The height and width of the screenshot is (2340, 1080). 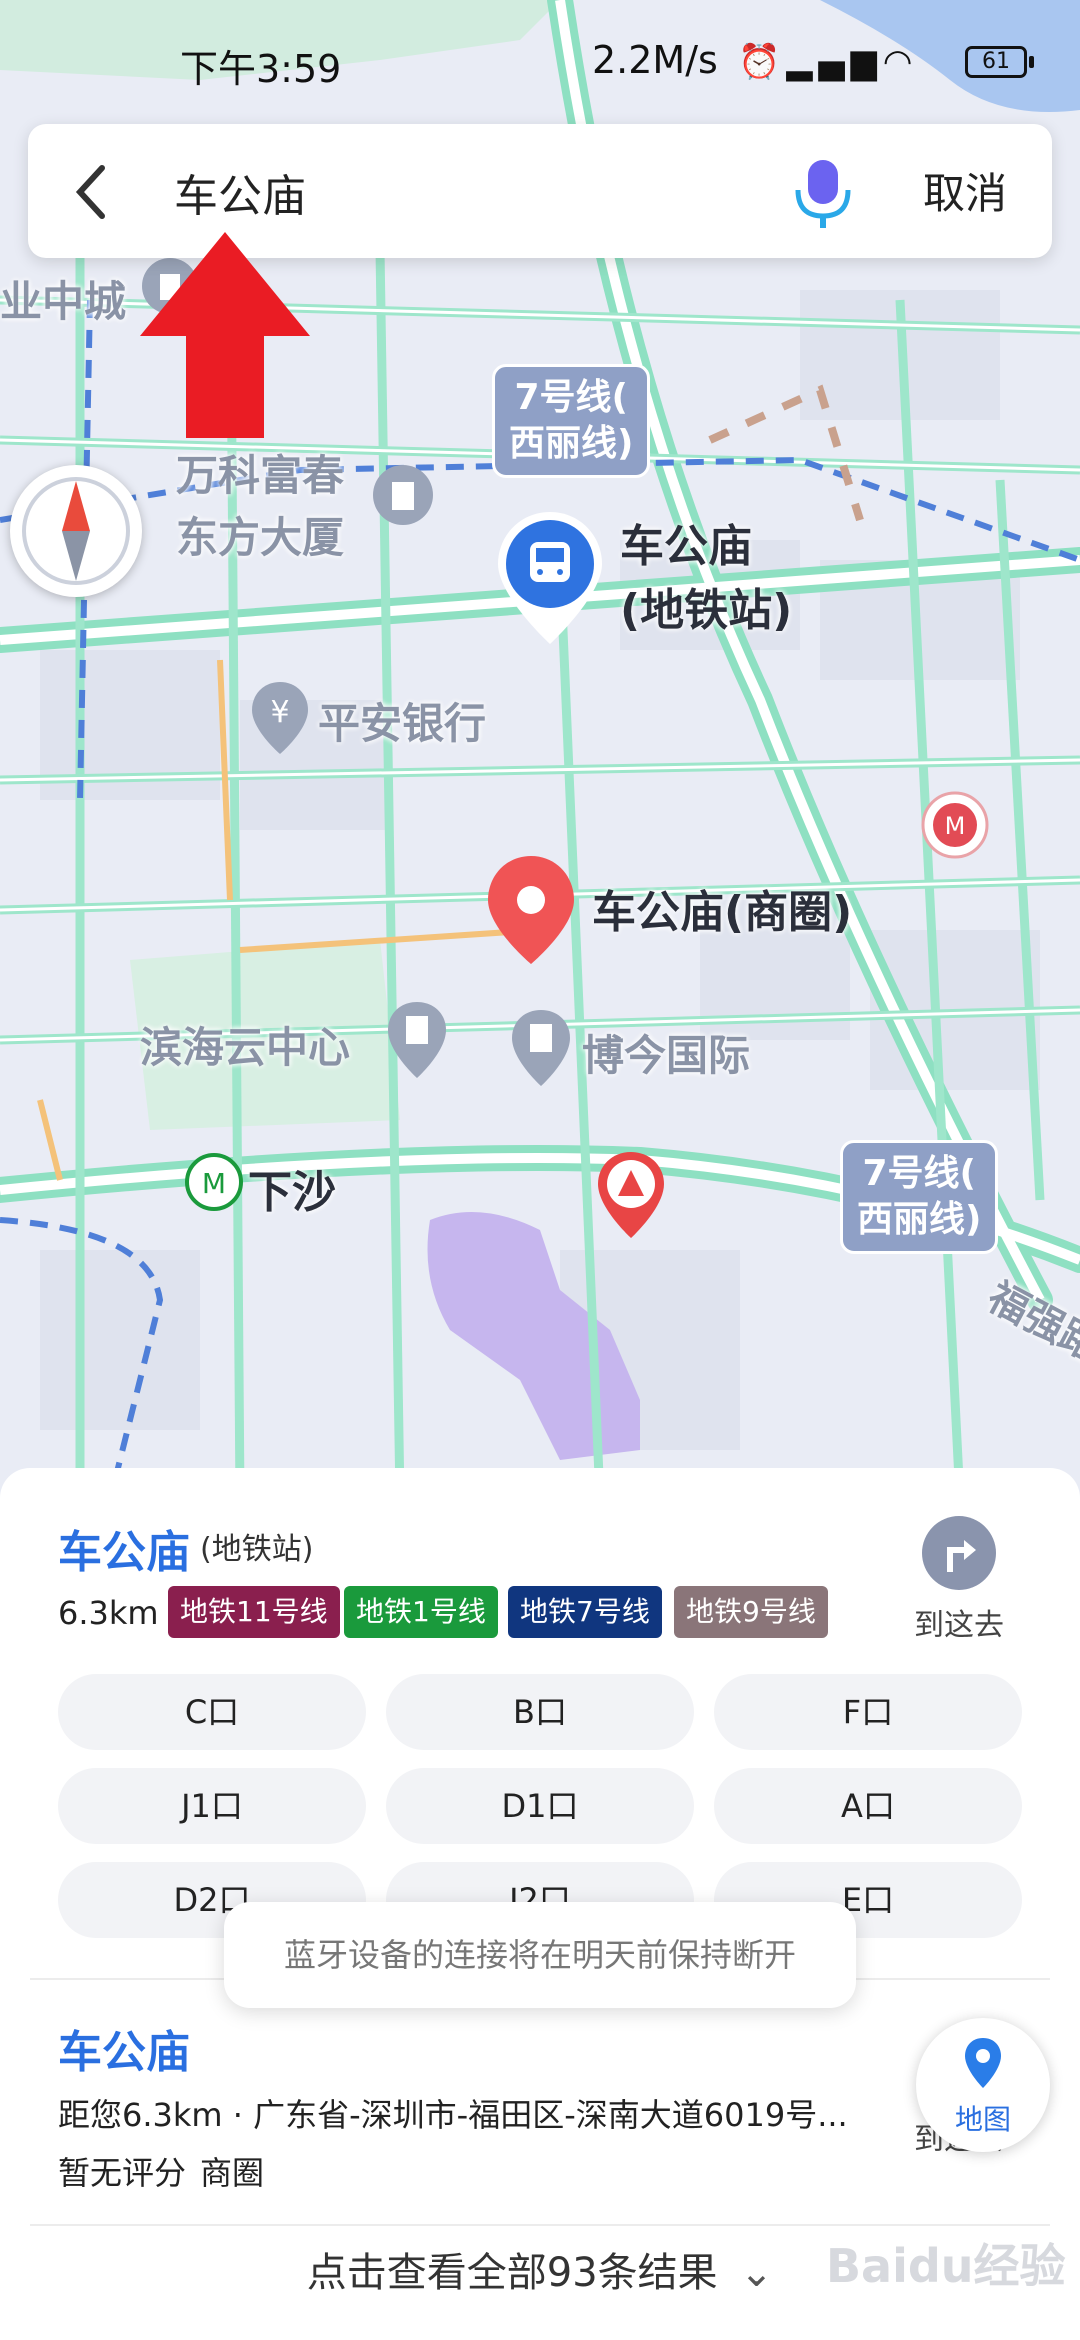 I want to click on chevron-down-icon: ⌄, so click(x=756, y=2273).